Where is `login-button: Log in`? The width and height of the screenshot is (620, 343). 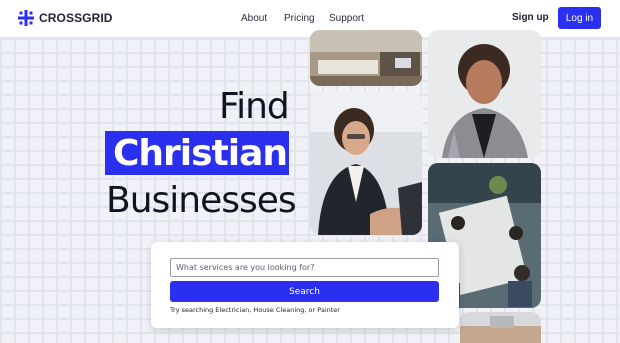
login-button: Log in is located at coordinates (579, 18).